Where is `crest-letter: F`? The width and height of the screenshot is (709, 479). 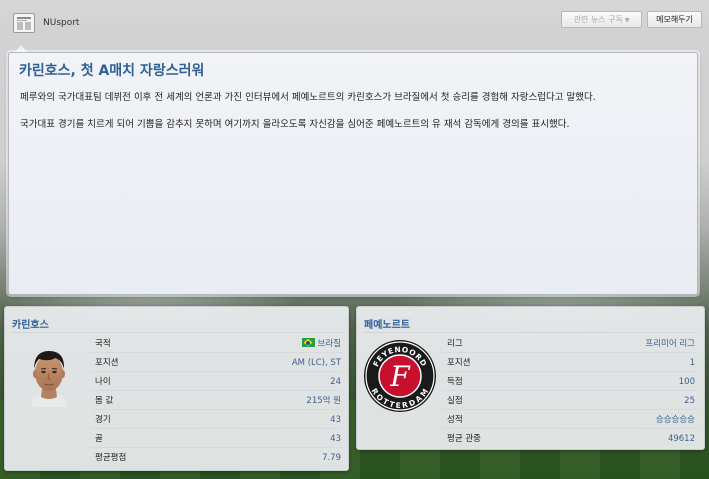 crest-letter: F is located at coordinates (400, 376).